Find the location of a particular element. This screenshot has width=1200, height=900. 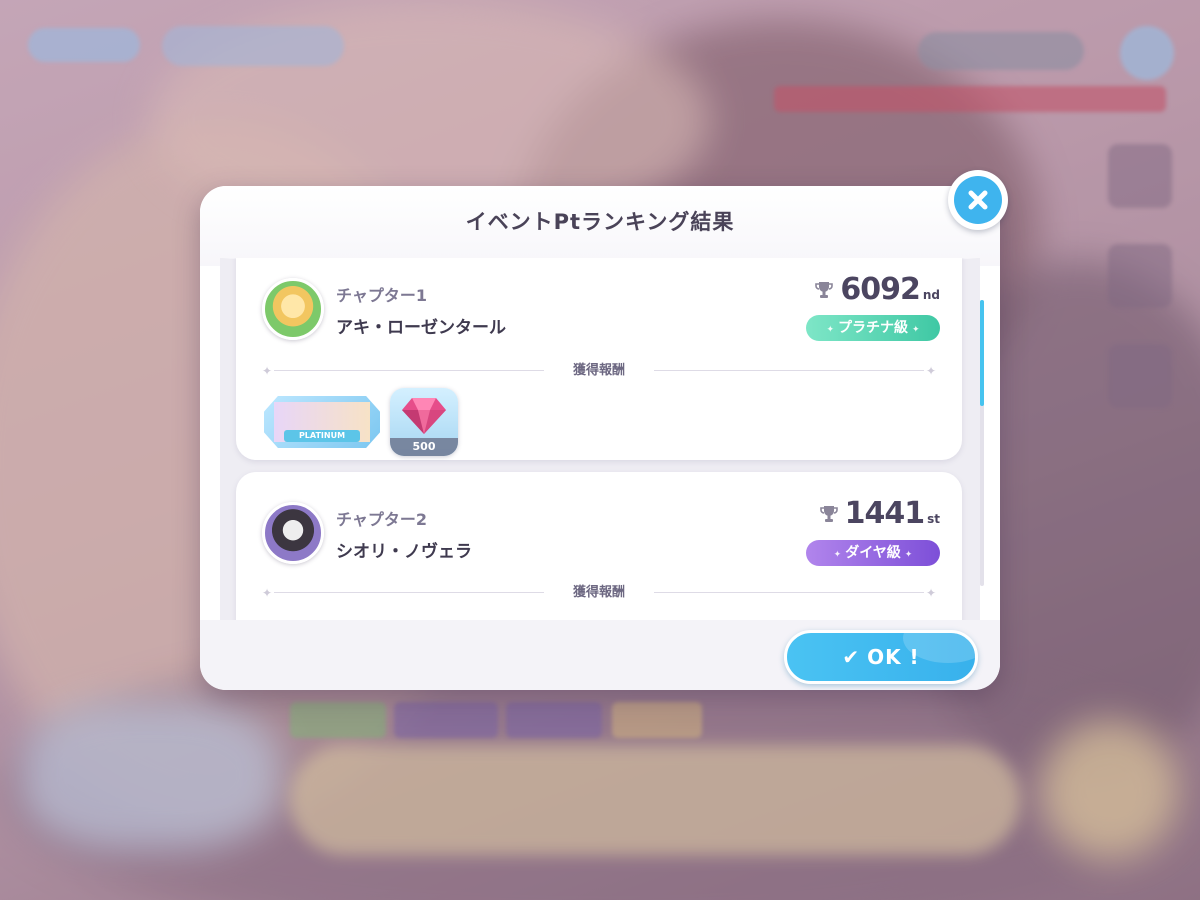

close-button is located at coordinates (978, 200).